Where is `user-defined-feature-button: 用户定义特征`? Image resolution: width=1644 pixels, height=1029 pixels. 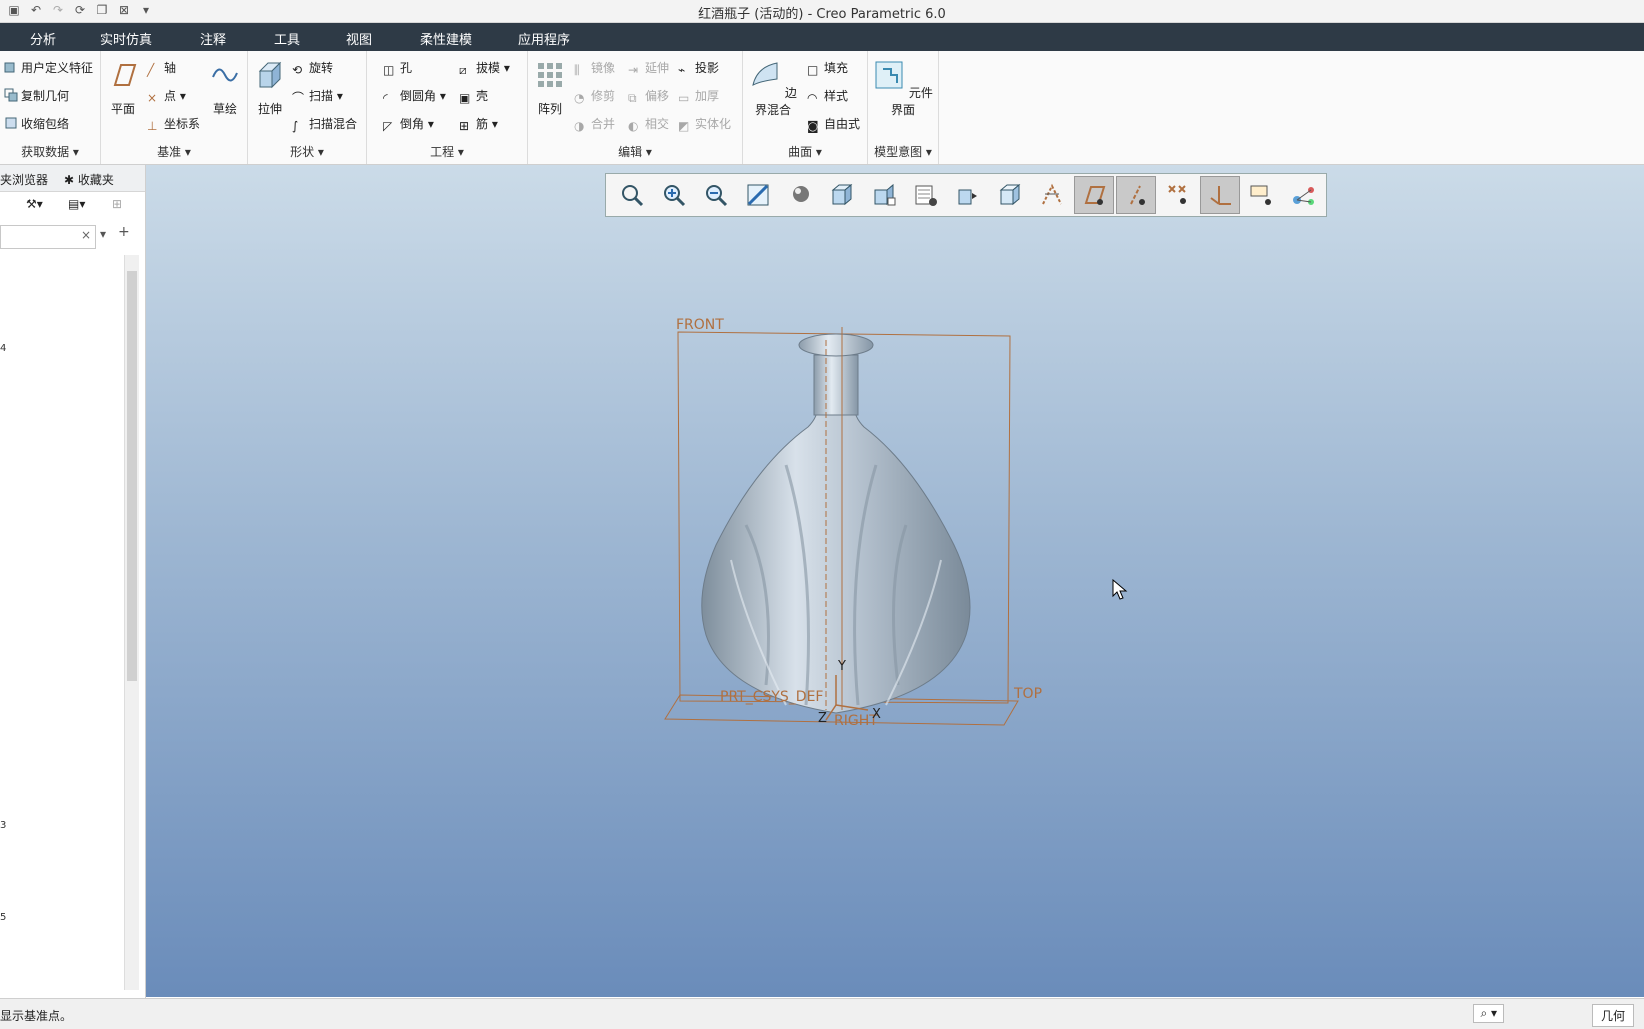
user-defined-feature-button: 用户定义特征 is located at coordinates (48, 67).